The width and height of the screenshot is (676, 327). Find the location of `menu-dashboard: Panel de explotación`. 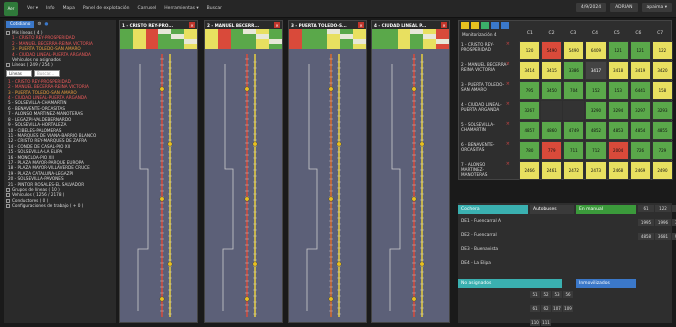

menu-dashboard: Panel de explotación is located at coordinates (106, 8).